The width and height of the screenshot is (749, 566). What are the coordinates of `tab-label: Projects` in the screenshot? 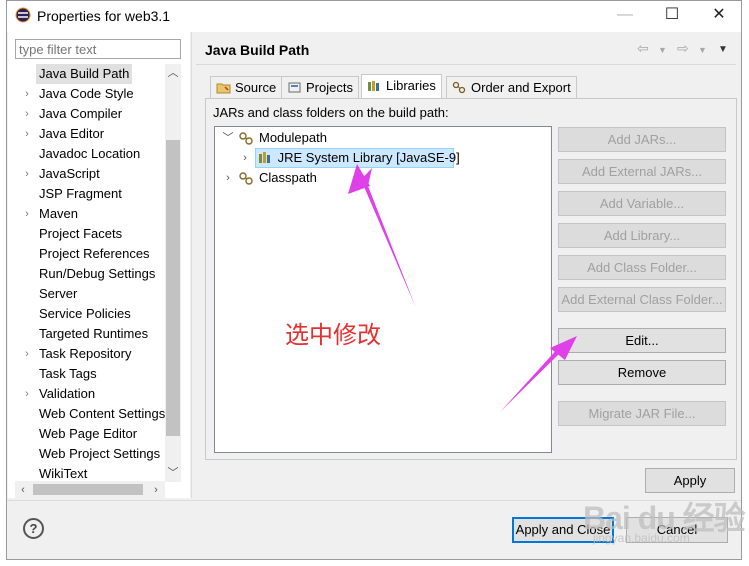 It's located at (329, 87).